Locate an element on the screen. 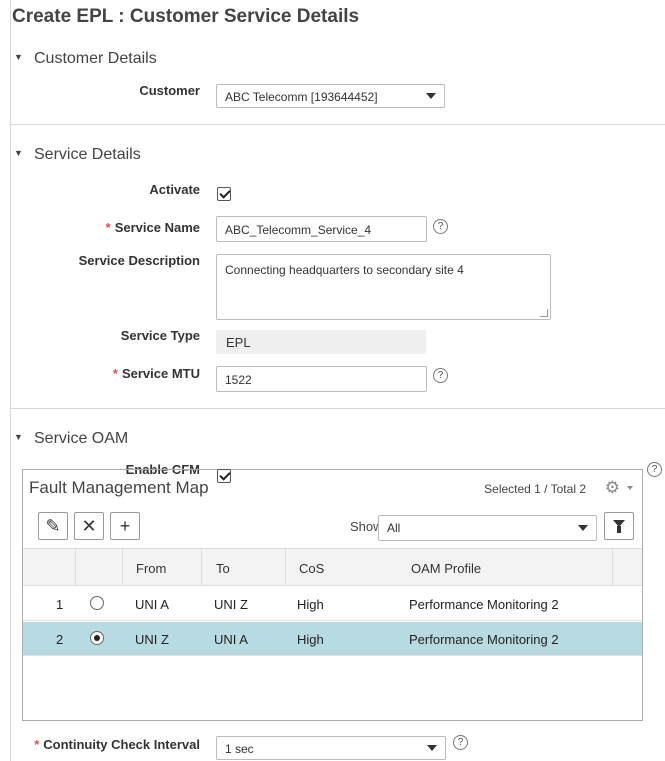  customer-select-value: ABC Telecomm [193644452] is located at coordinates (301, 97).